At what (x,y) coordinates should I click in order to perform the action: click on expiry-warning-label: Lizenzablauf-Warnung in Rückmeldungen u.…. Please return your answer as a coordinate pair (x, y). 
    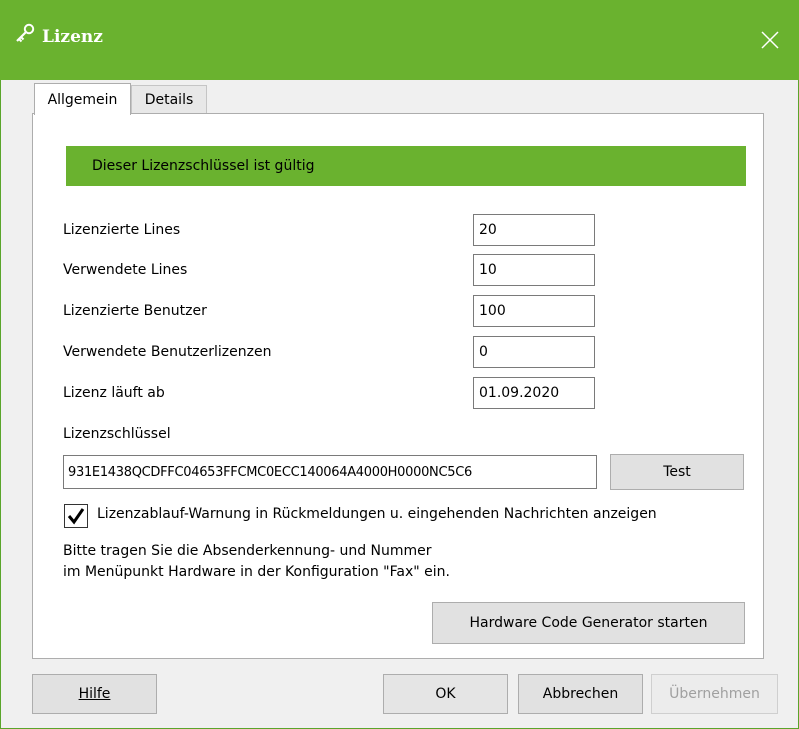
    Looking at the image, I should click on (377, 514).